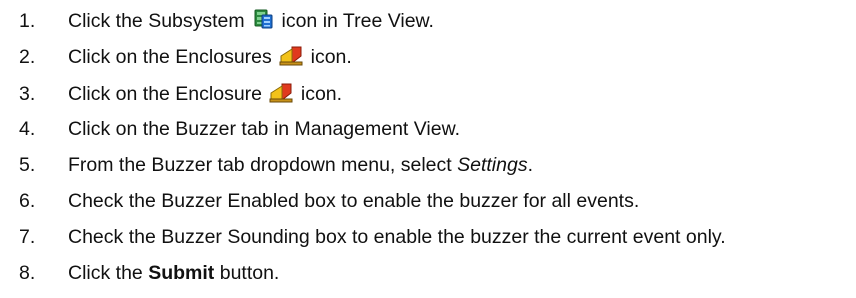  I want to click on step-number: 7., so click(27, 237).